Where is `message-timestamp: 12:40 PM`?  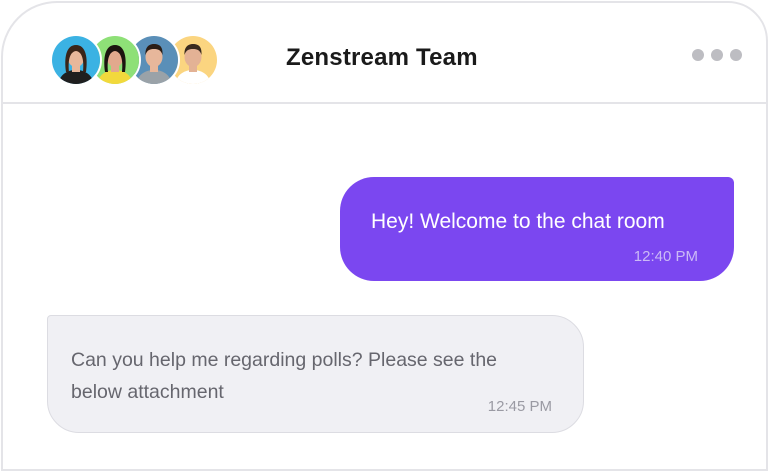 message-timestamp: 12:40 PM is located at coordinates (665, 256).